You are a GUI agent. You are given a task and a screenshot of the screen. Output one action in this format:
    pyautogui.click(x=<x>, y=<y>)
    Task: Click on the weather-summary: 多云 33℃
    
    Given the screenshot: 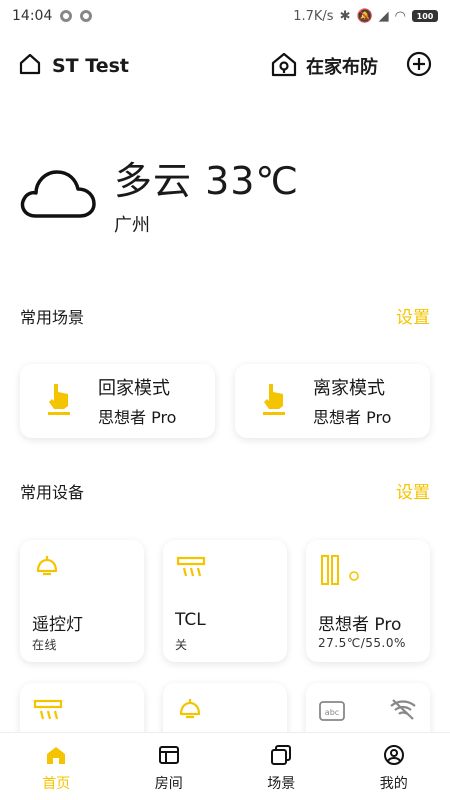 What is the action you would take?
    pyautogui.click(x=207, y=181)
    